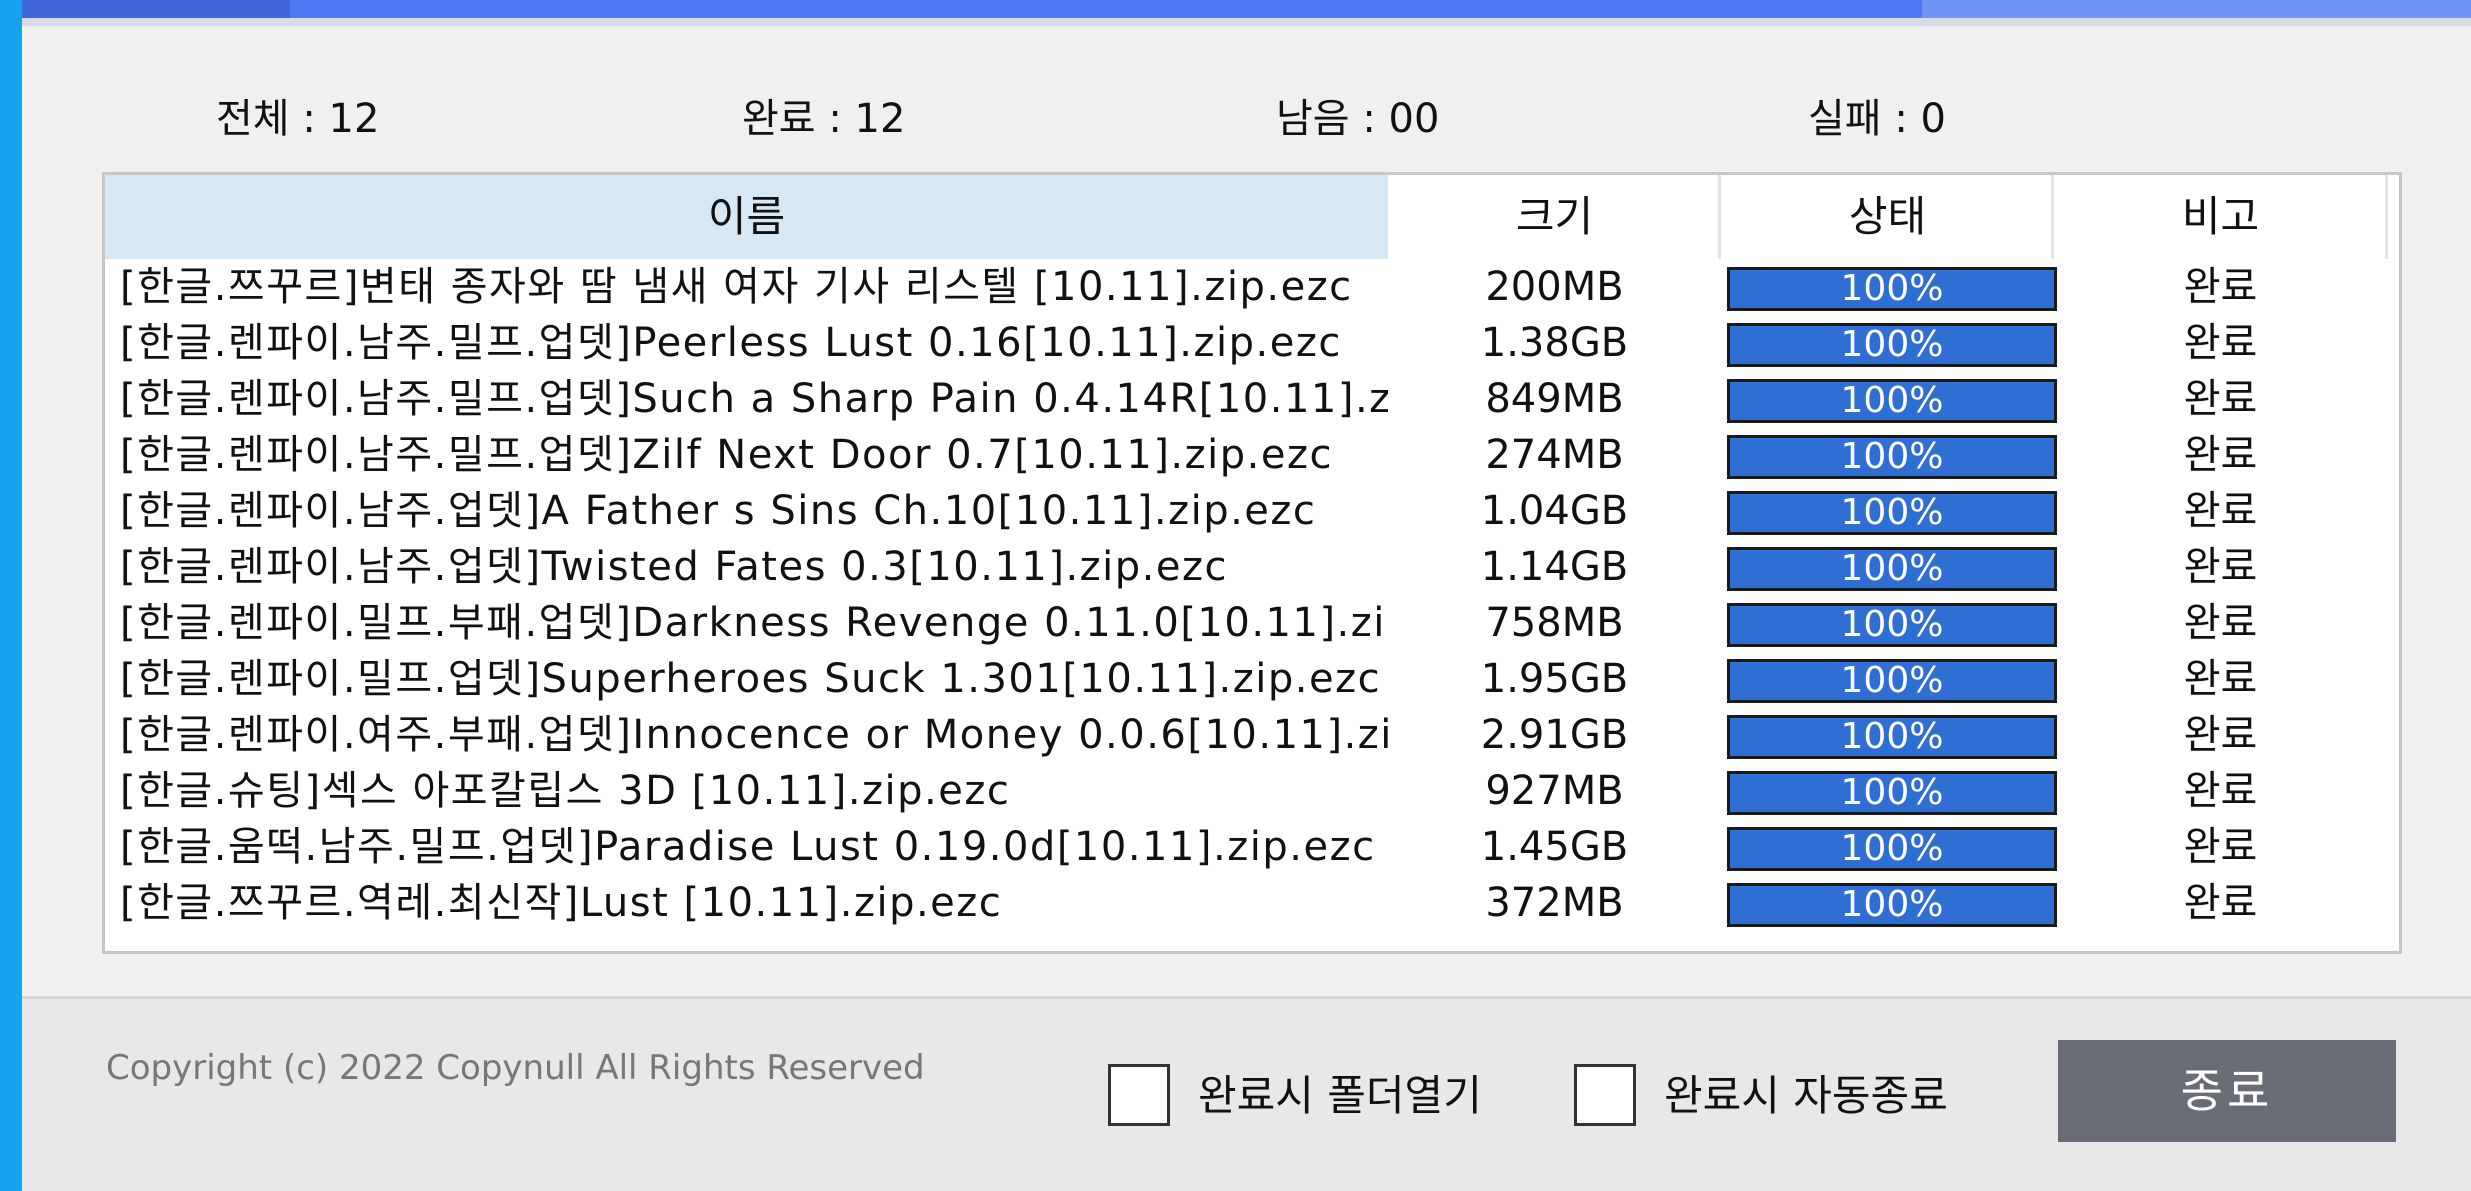 This screenshot has height=1191, width=2471. I want to click on file-size: 849MB, so click(1554, 399).